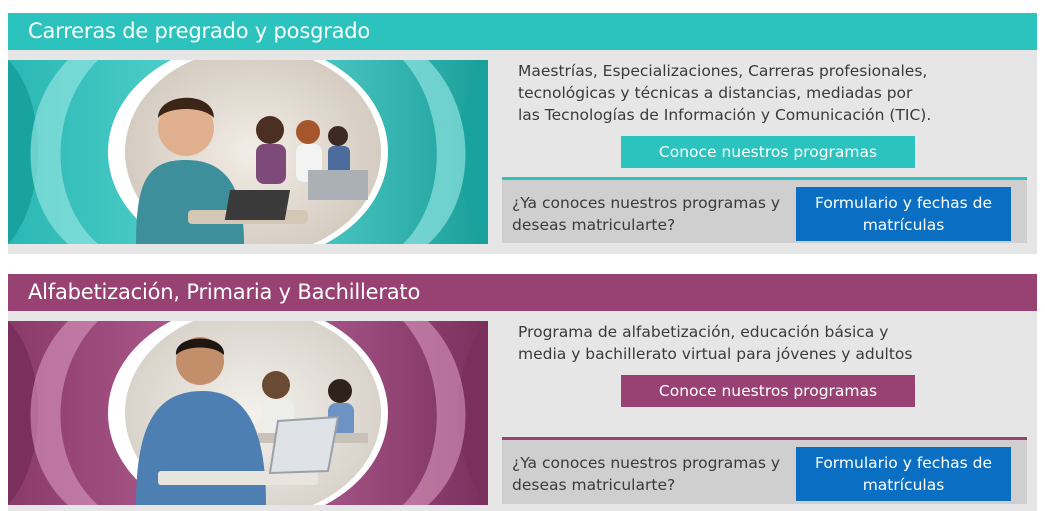 The image size is (1045, 511). What do you see at coordinates (522, 31) in the screenshot?
I see `section-header: Carreras de pregrado y posgrado` at bounding box center [522, 31].